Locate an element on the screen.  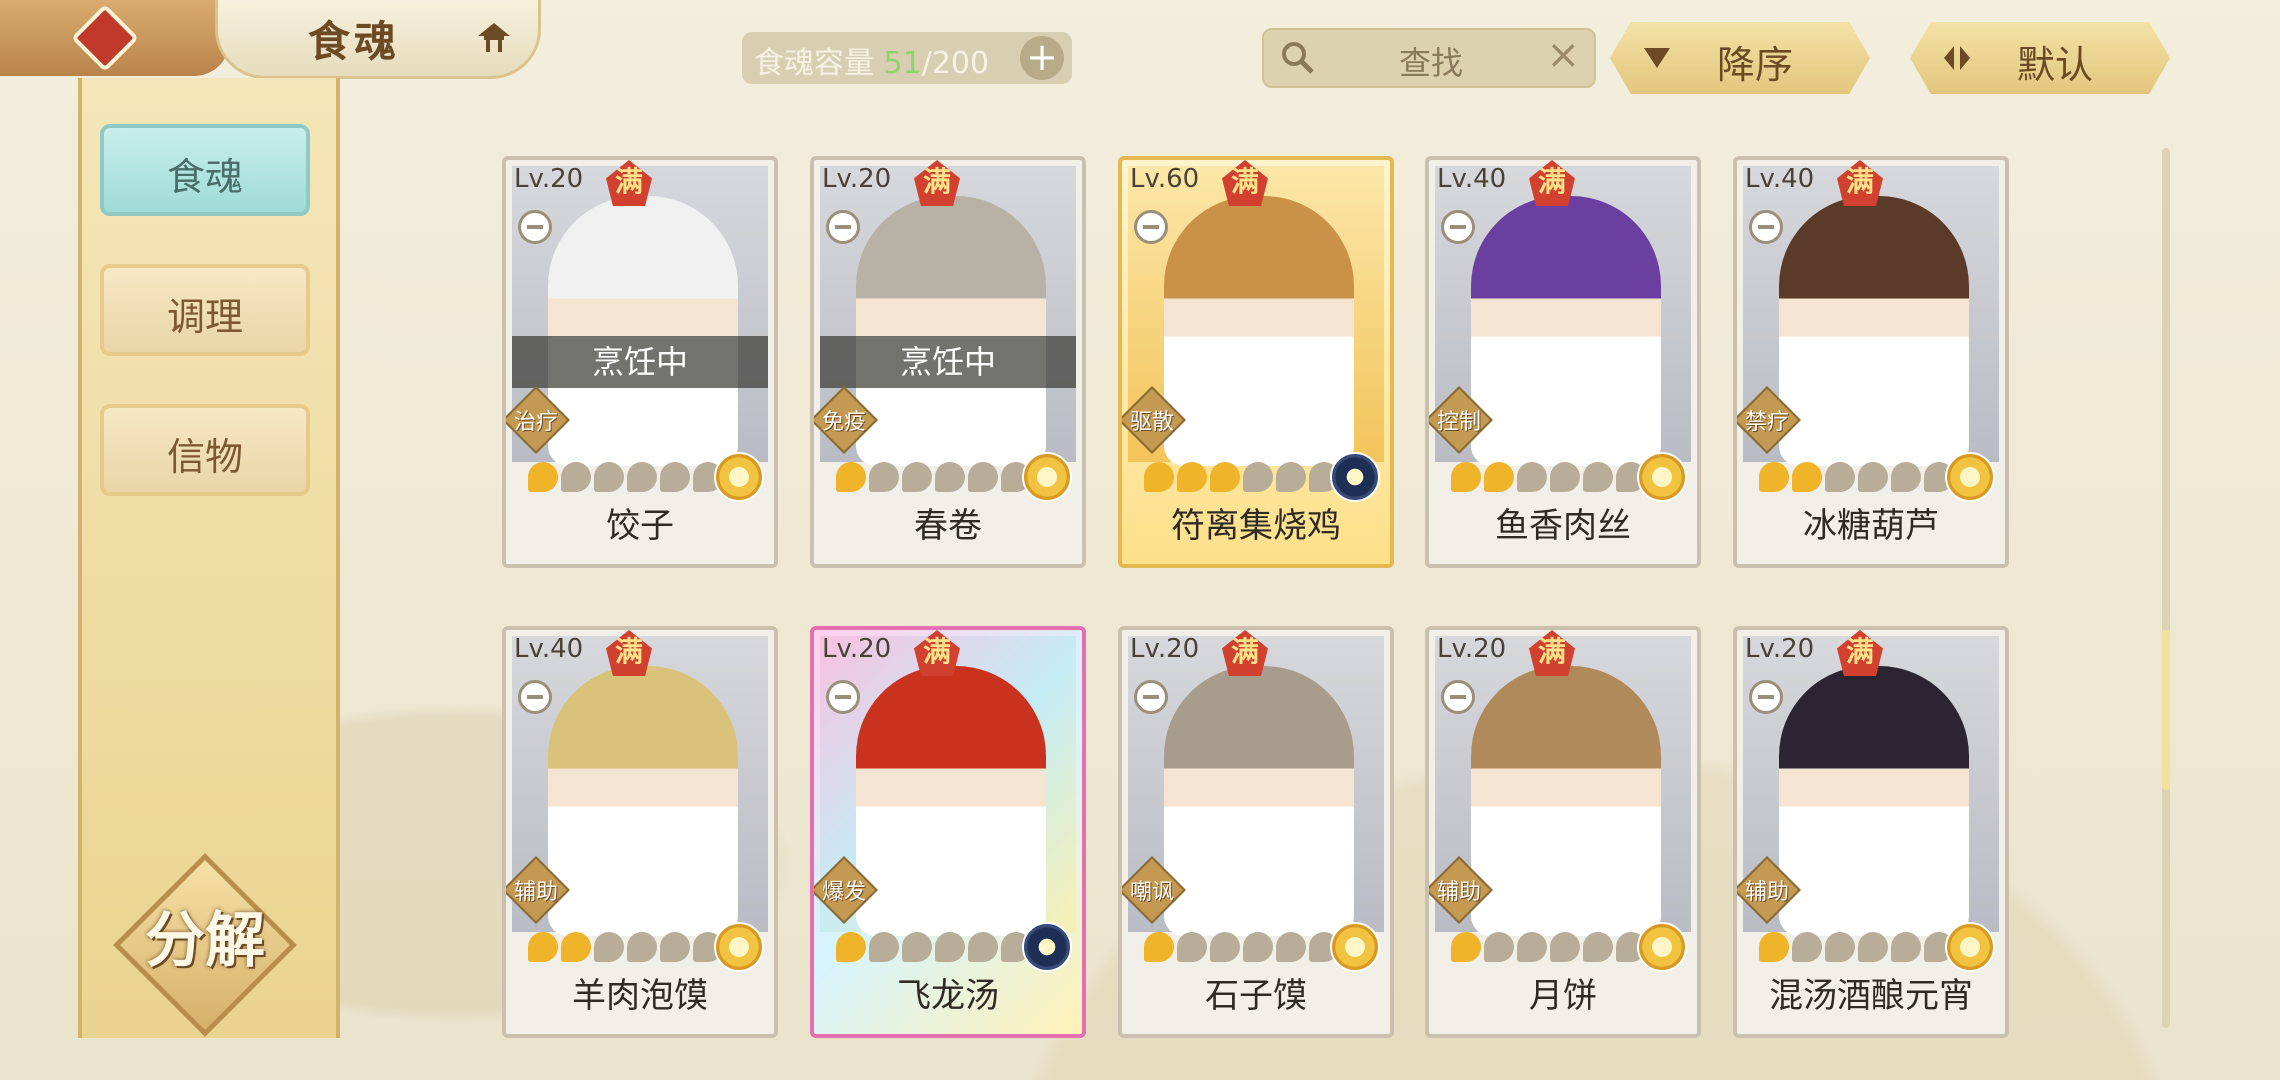
back-button is located at coordinates (115, 38).